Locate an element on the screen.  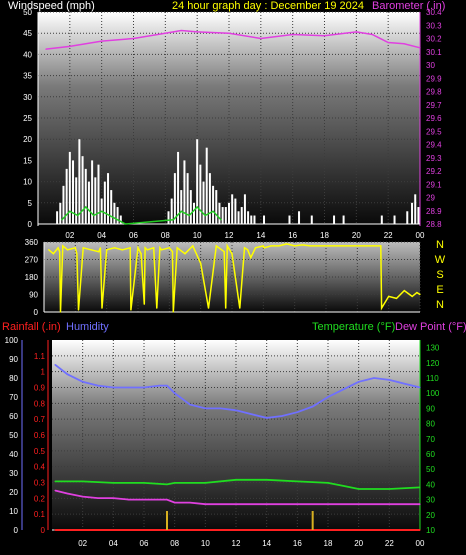
humidity-y-tick-label: 30 is located at coordinates (13, 473).